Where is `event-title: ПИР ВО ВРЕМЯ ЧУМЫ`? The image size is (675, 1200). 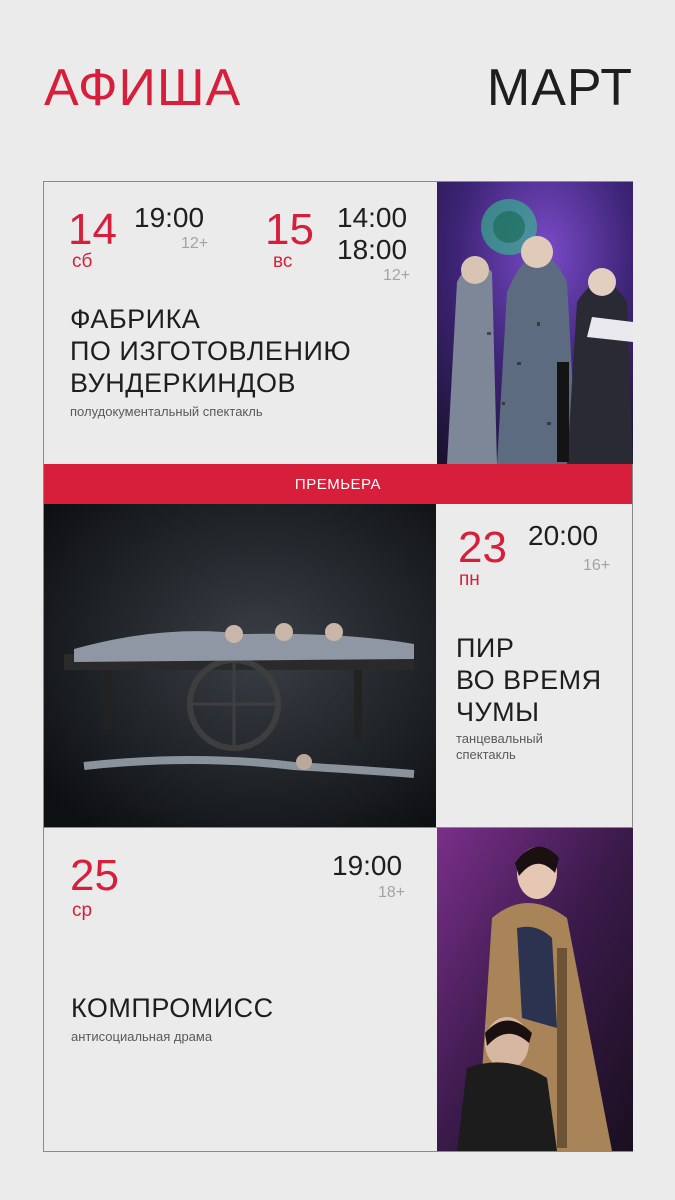
event-title: ПИР ВО ВРЕМЯ ЧУМЫ is located at coordinates (529, 680).